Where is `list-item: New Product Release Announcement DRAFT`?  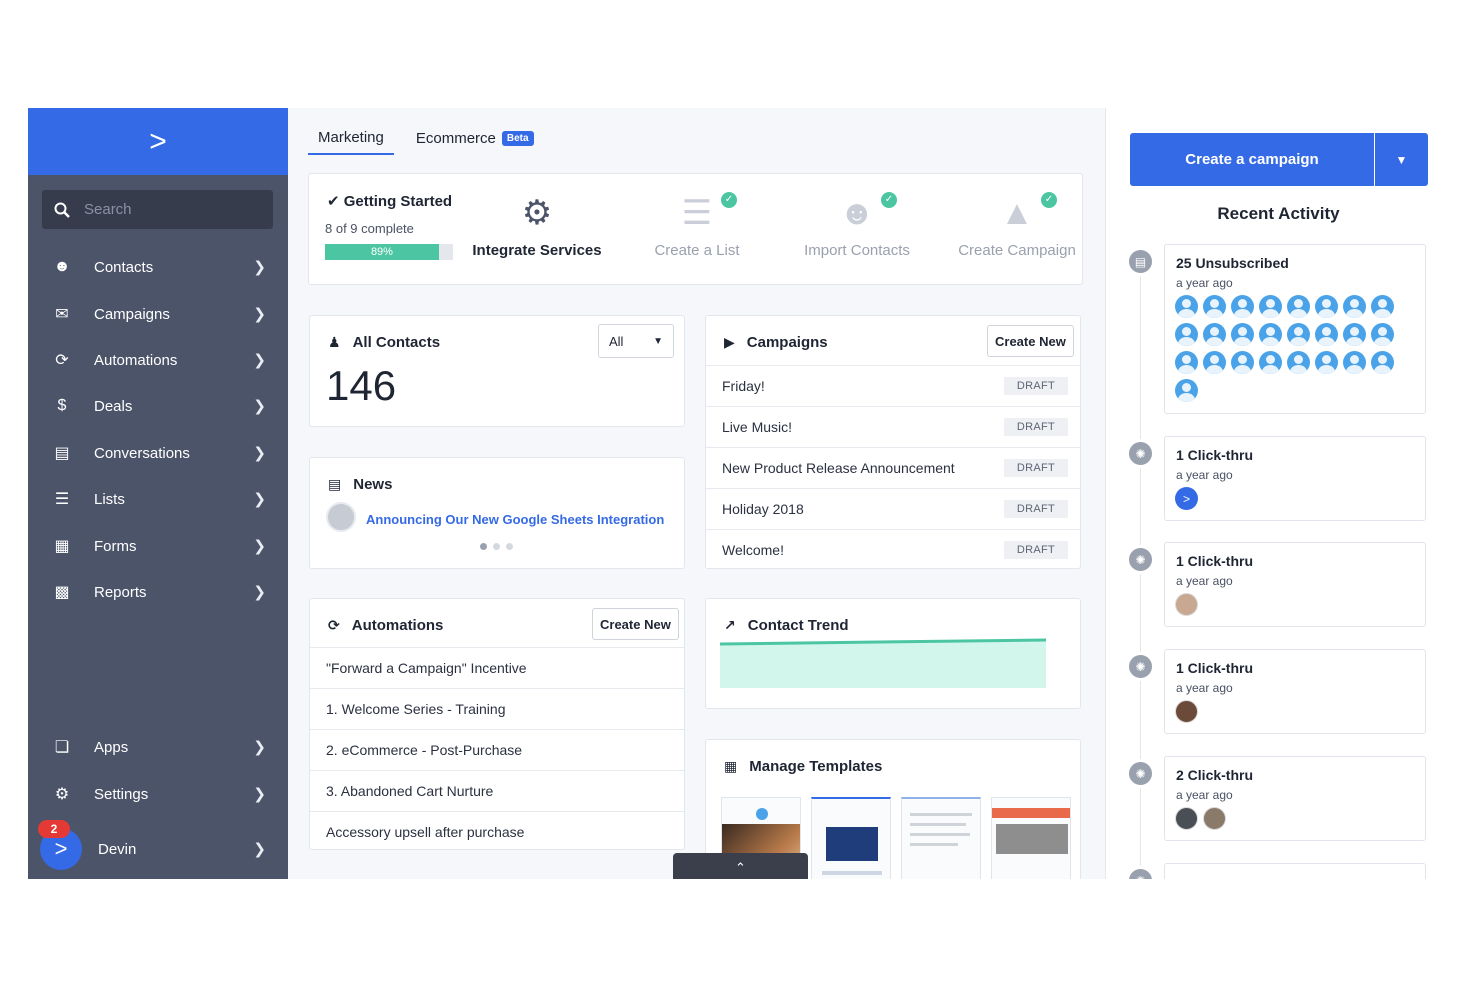 list-item: New Product Release Announcement DRAFT is located at coordinates (893, 467).